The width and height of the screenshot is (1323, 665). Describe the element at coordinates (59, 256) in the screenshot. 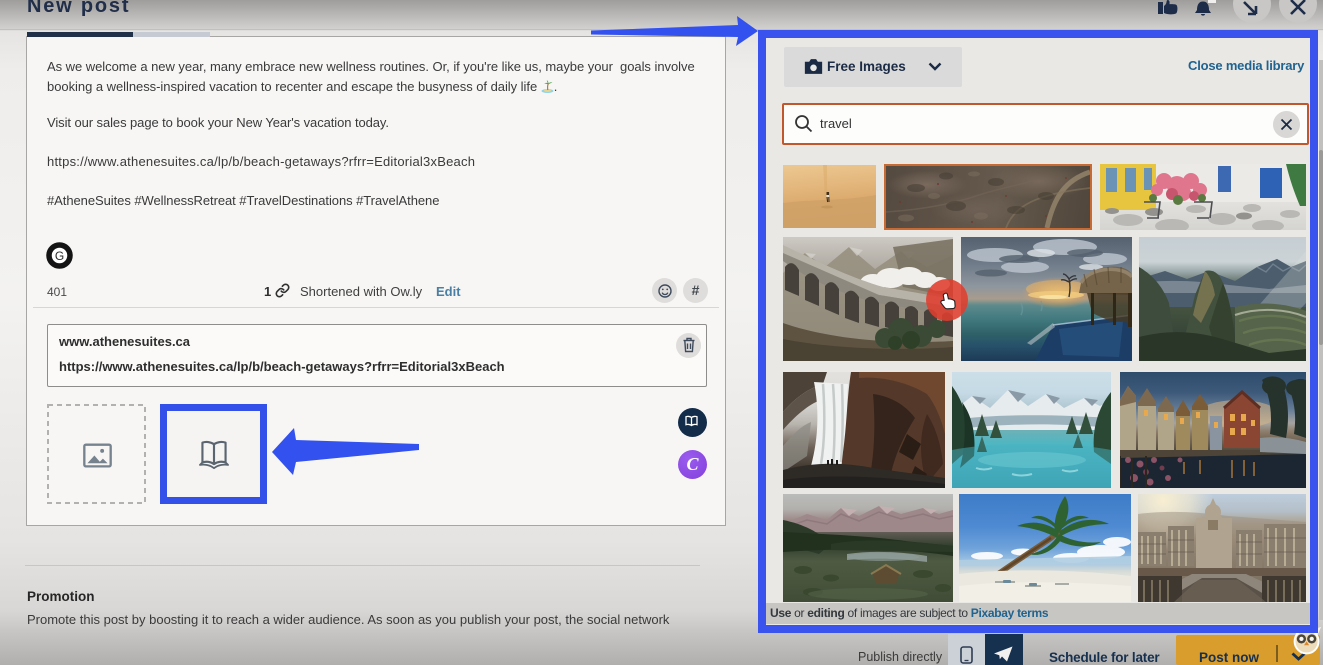

I see `svg-text: G` at that location.